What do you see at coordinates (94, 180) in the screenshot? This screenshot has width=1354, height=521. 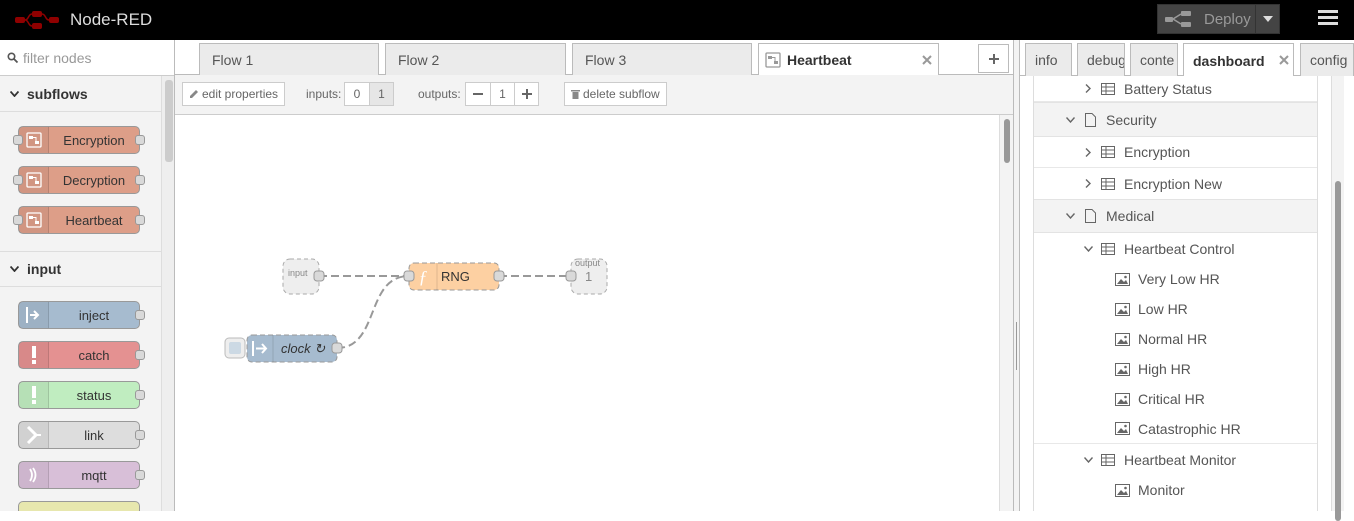 I see `palette-node-label: Decryption` at bounding box center [94, 180].